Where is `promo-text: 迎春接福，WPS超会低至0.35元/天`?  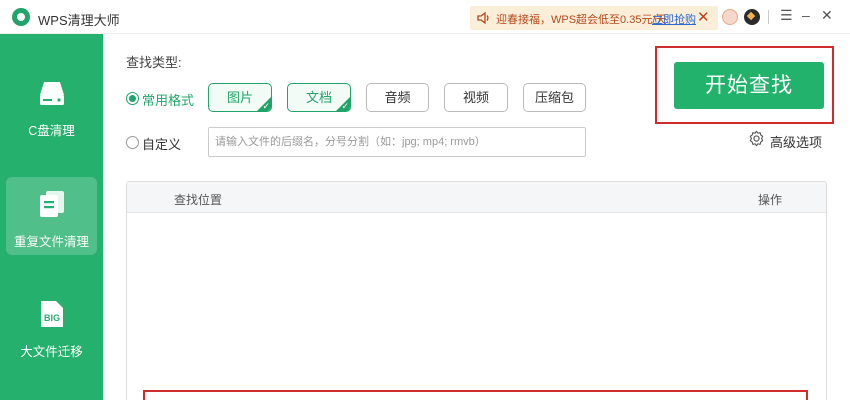 promo-text: 迎春接福，WPS超会低至0.35元/天 is located at coordinates (581, 20).